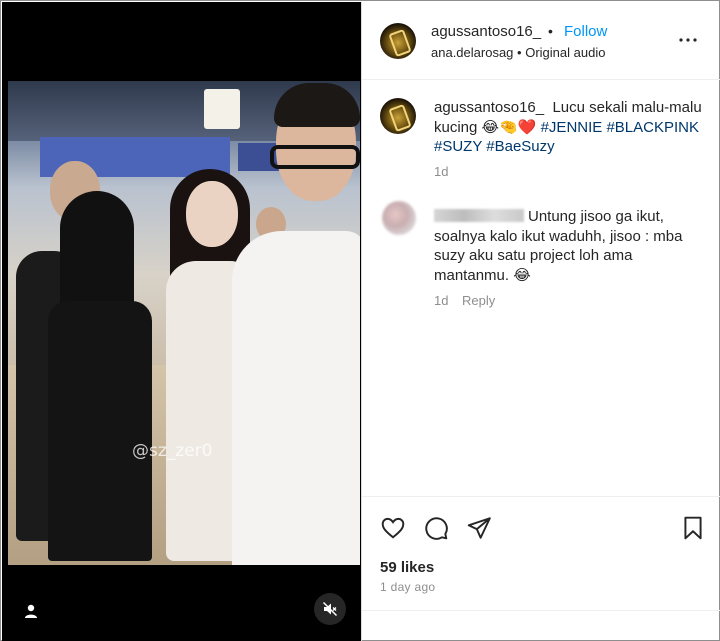  I want to click on reply-button: Reply, so click(478, 300).